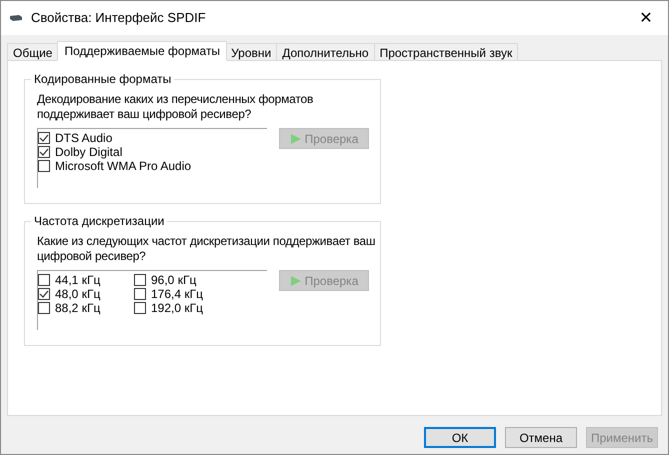  Describe the element at coordinates (99, 221) in the screenshot. I see `group-title: Частота дискретизации` at that location.